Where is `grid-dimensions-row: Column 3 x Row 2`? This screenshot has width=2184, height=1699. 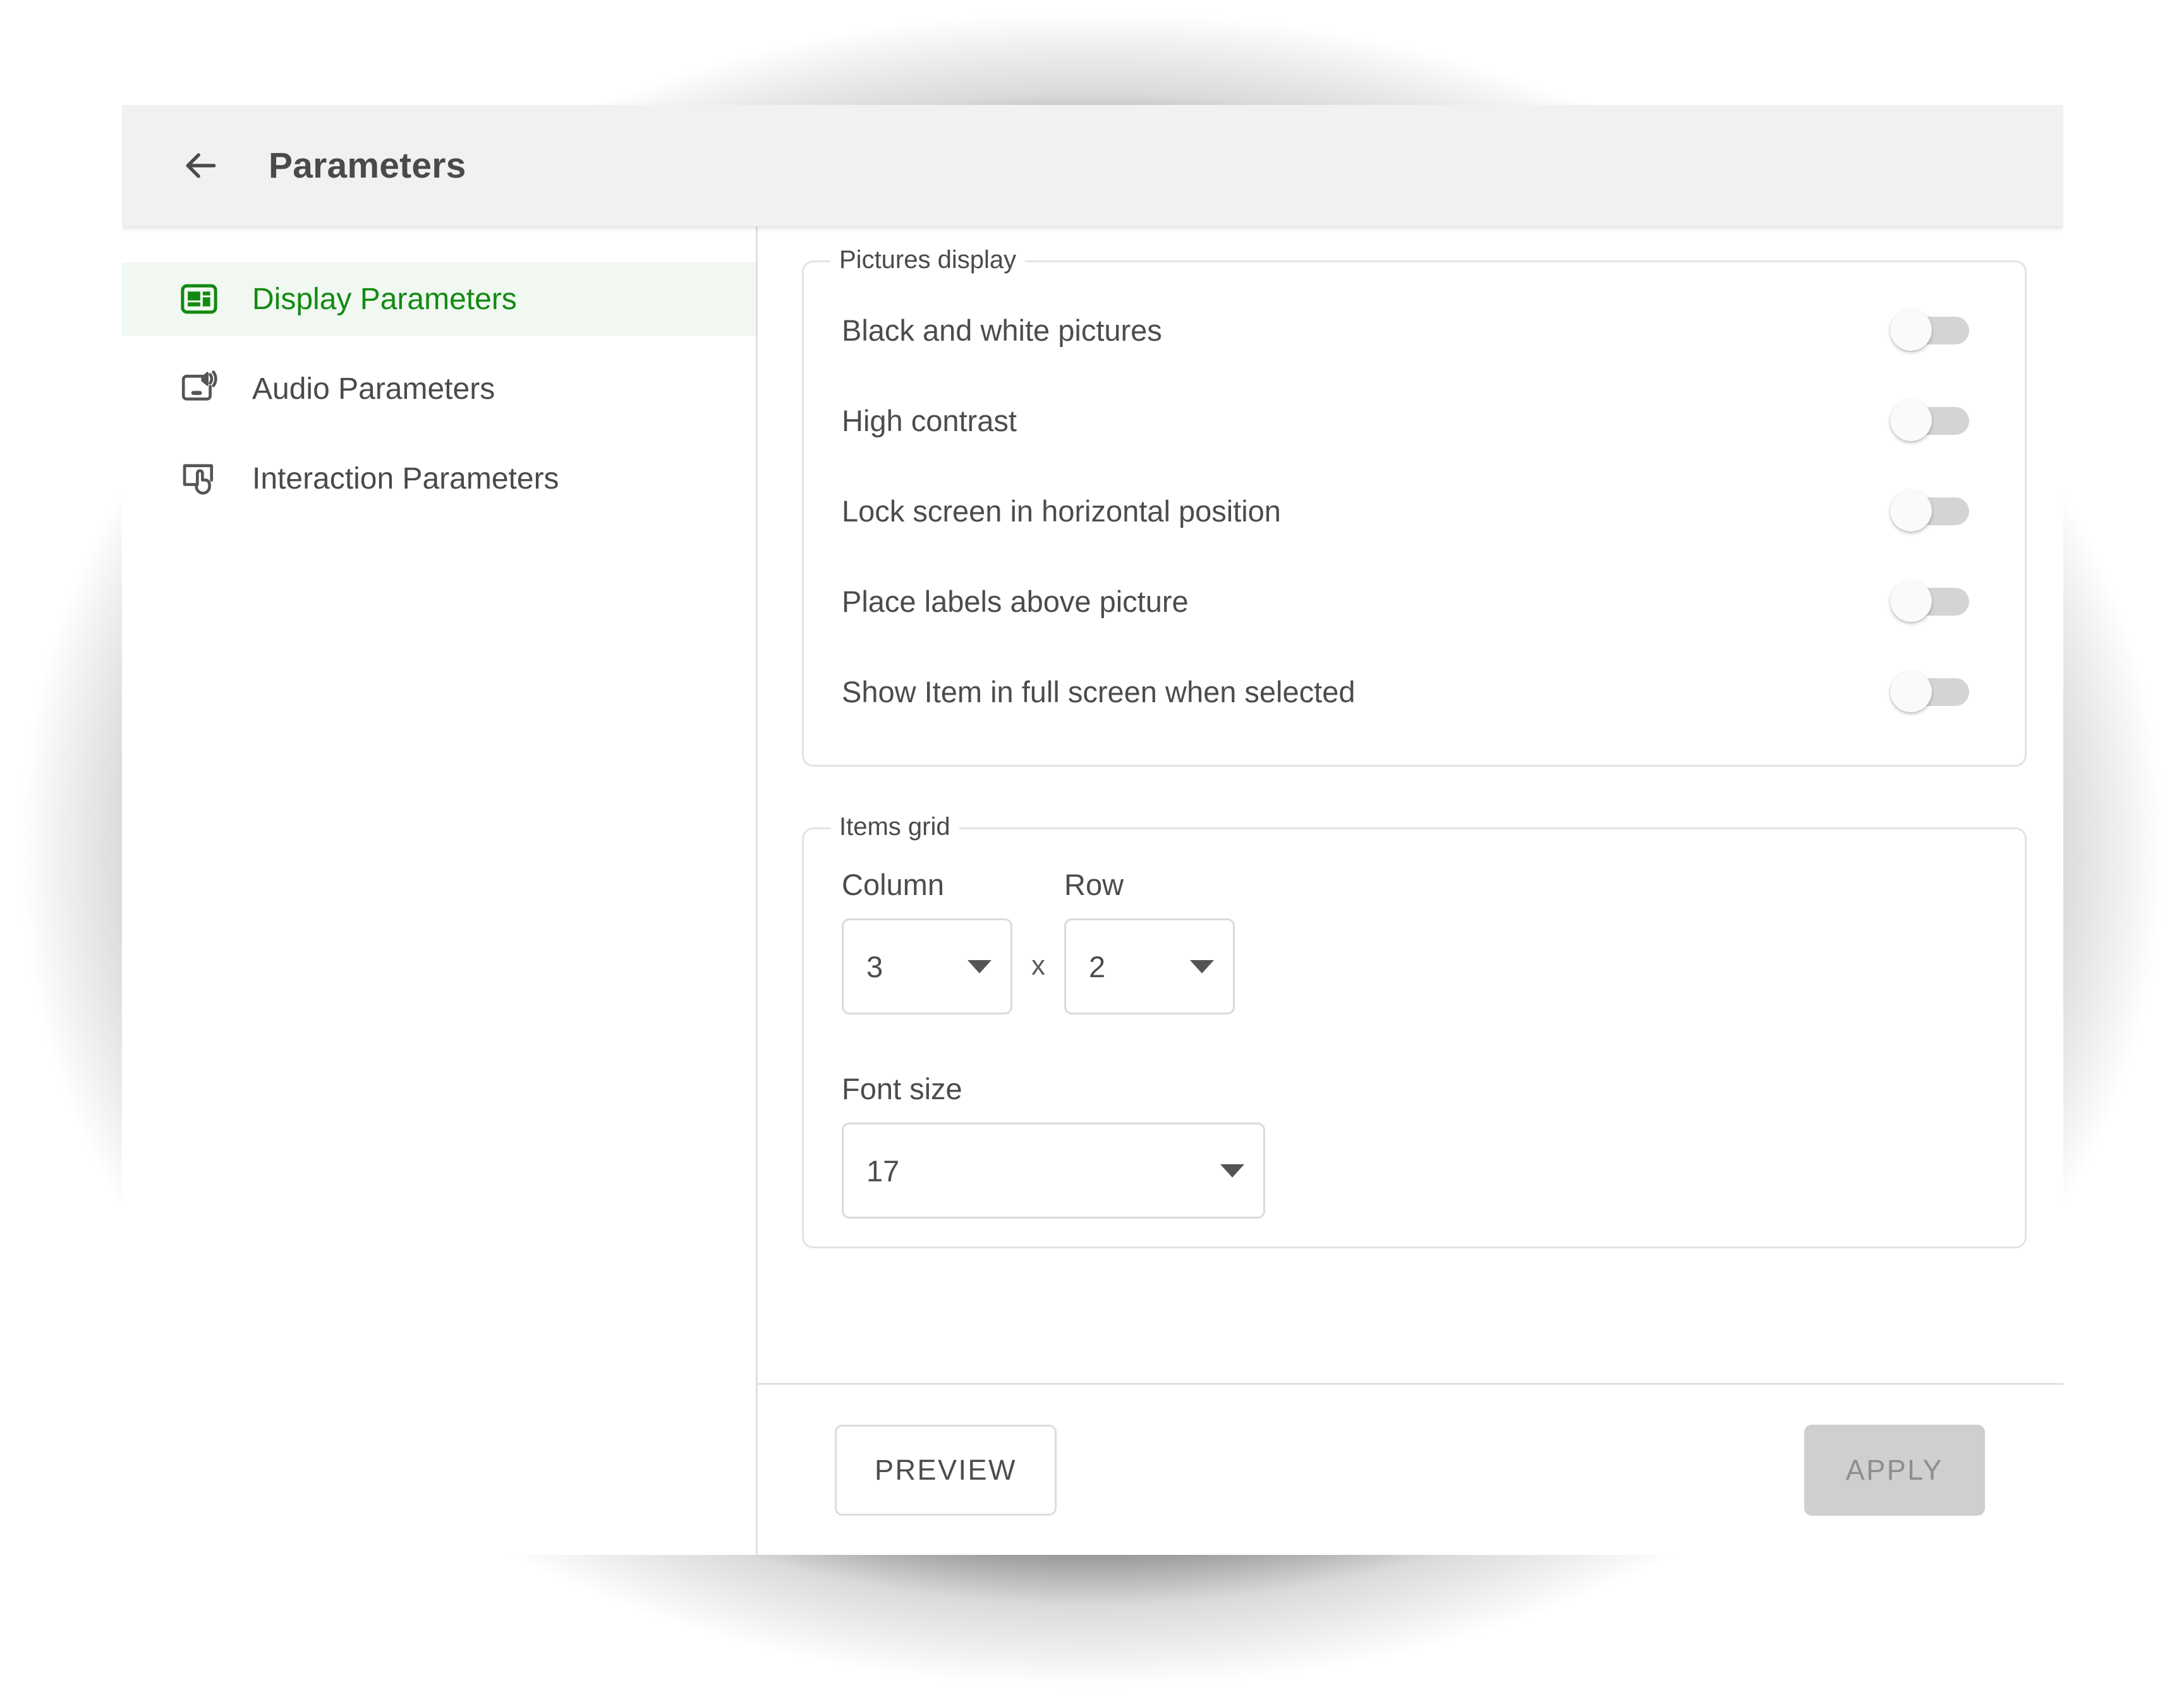 grid-dimensions-row: Column 3 x Row 2 is located at coordinates (1414, 940).